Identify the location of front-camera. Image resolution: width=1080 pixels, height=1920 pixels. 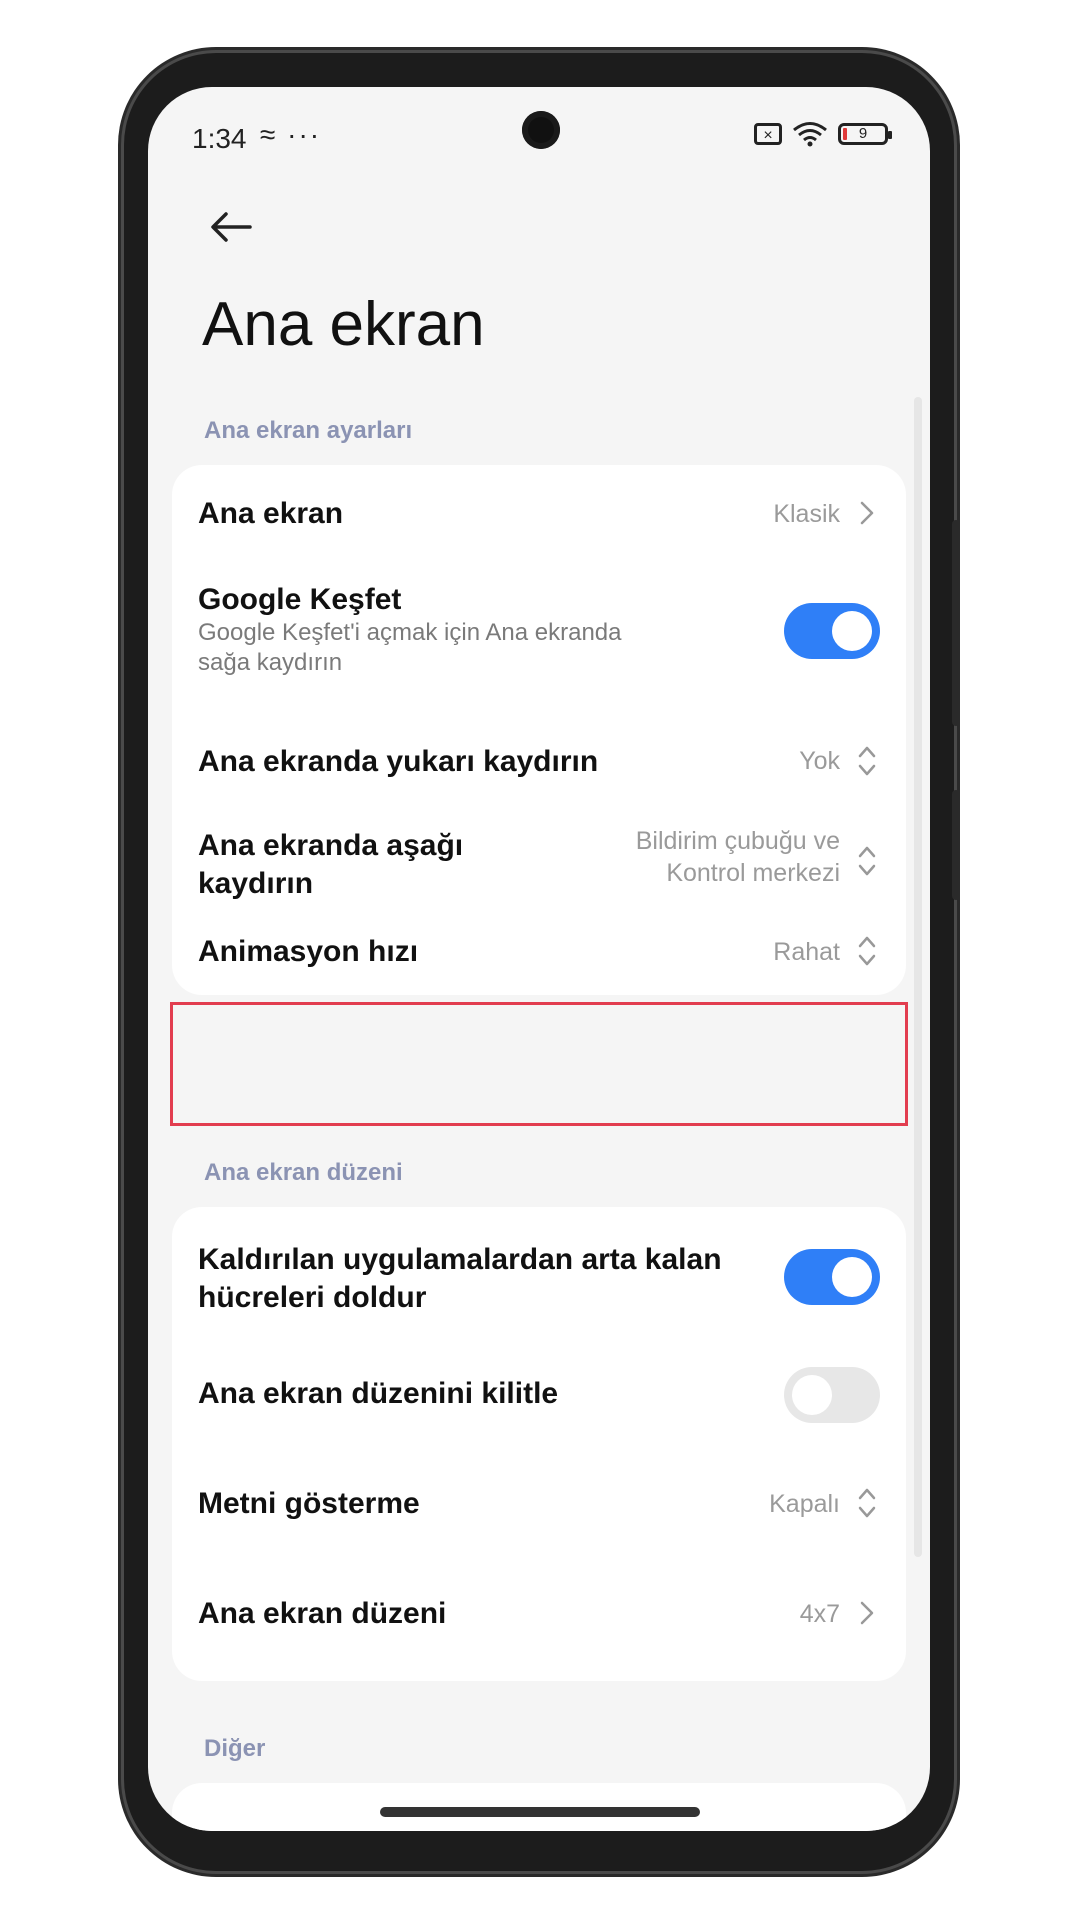
(541, 130).